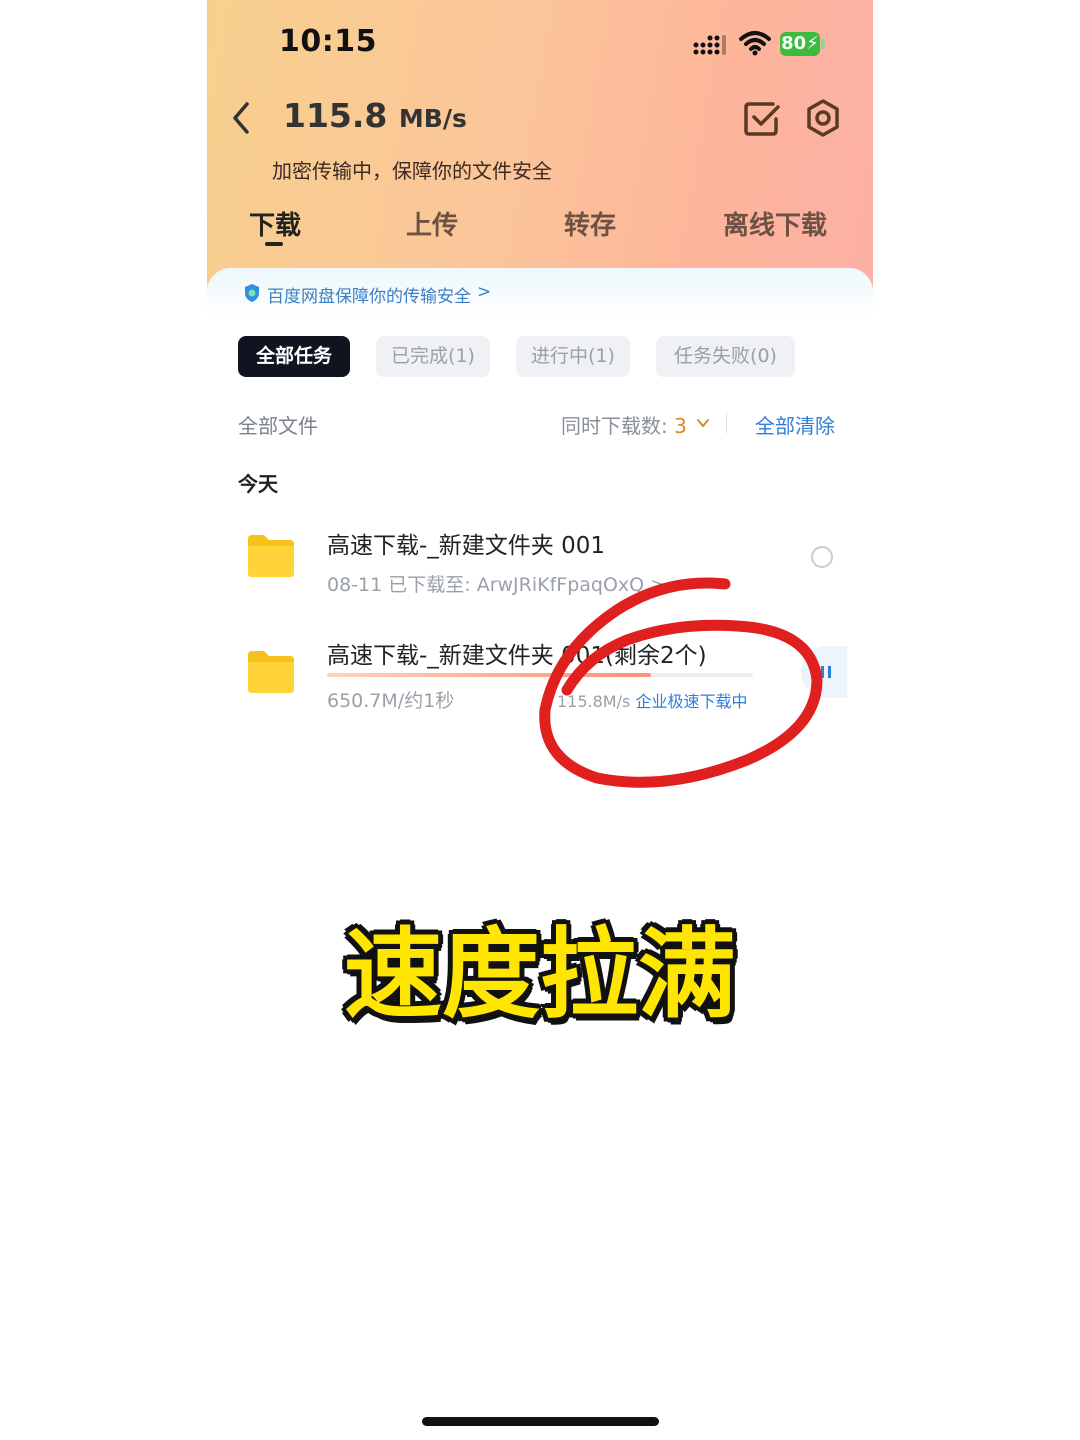  I want to click on transfer-speed: 115.8 MB/s, so click(375, 115).